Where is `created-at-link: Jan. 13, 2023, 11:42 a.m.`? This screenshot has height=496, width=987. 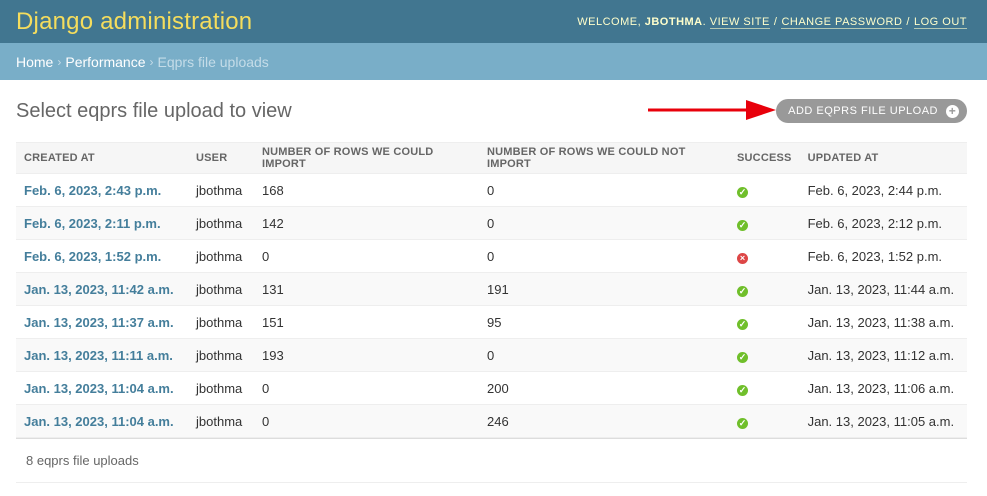 created-at-link: Jan. 13, 2023, 11:42 a.m. is located at coordinates (99, 289).